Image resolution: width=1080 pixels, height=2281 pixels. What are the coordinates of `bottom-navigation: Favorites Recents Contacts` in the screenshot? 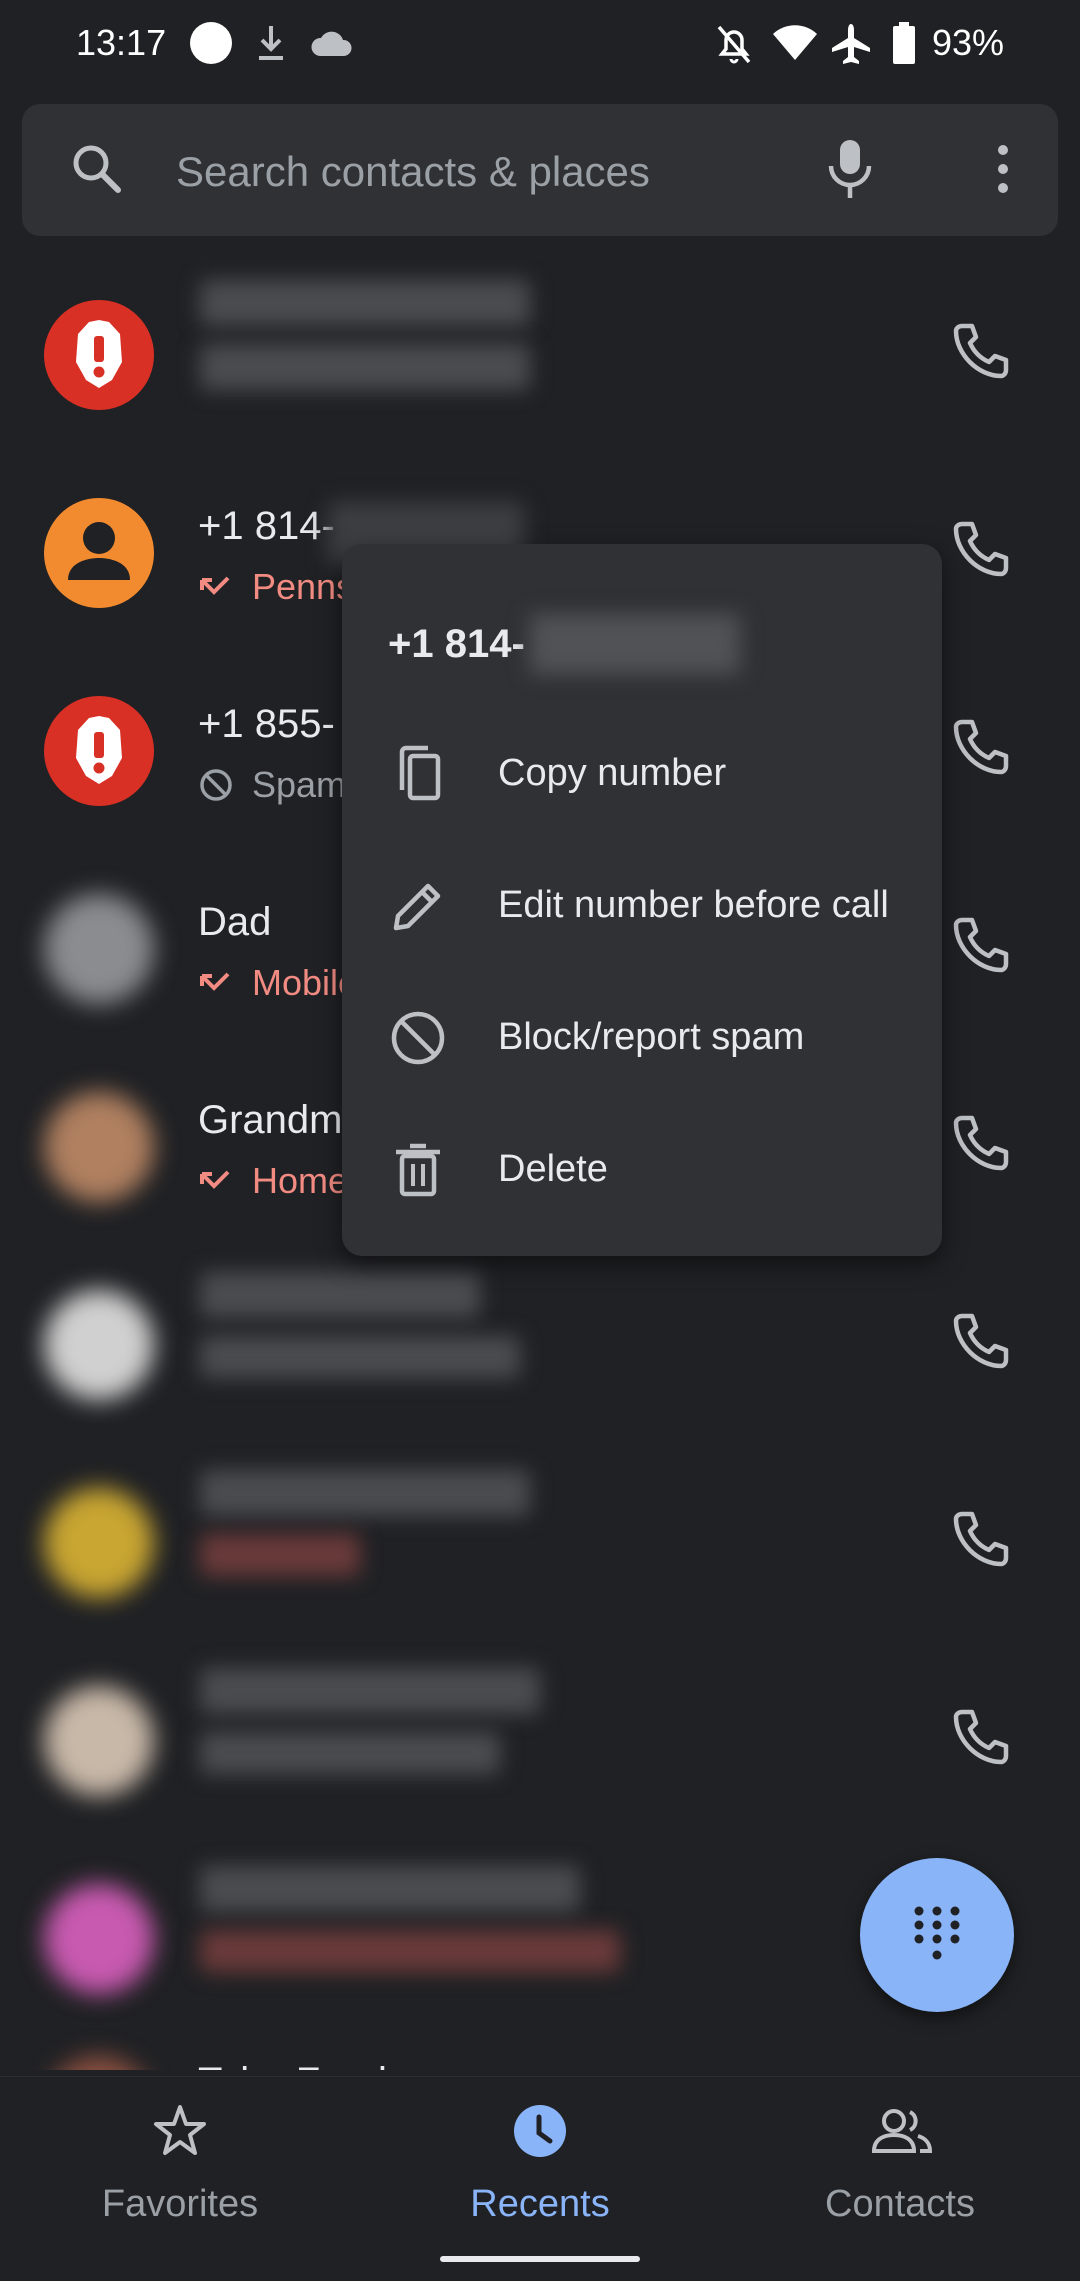 It's located at (540, 2178).